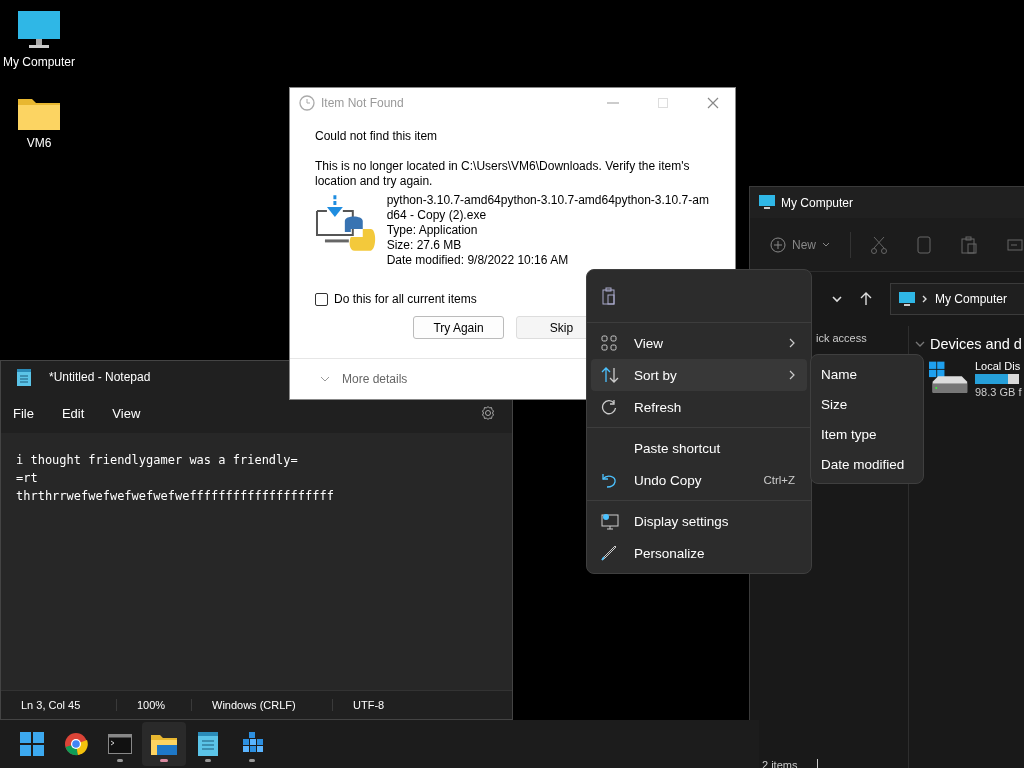  Describe the element at coordinates (100, 377) in the screenshot. I see `window-title: *Untitled - Notepad` at that location.